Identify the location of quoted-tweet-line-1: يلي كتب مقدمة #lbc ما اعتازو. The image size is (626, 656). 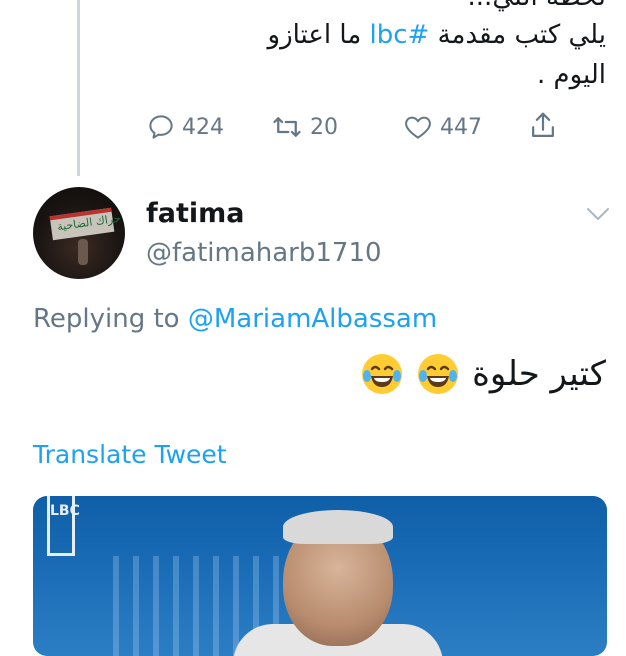
(437, 35).